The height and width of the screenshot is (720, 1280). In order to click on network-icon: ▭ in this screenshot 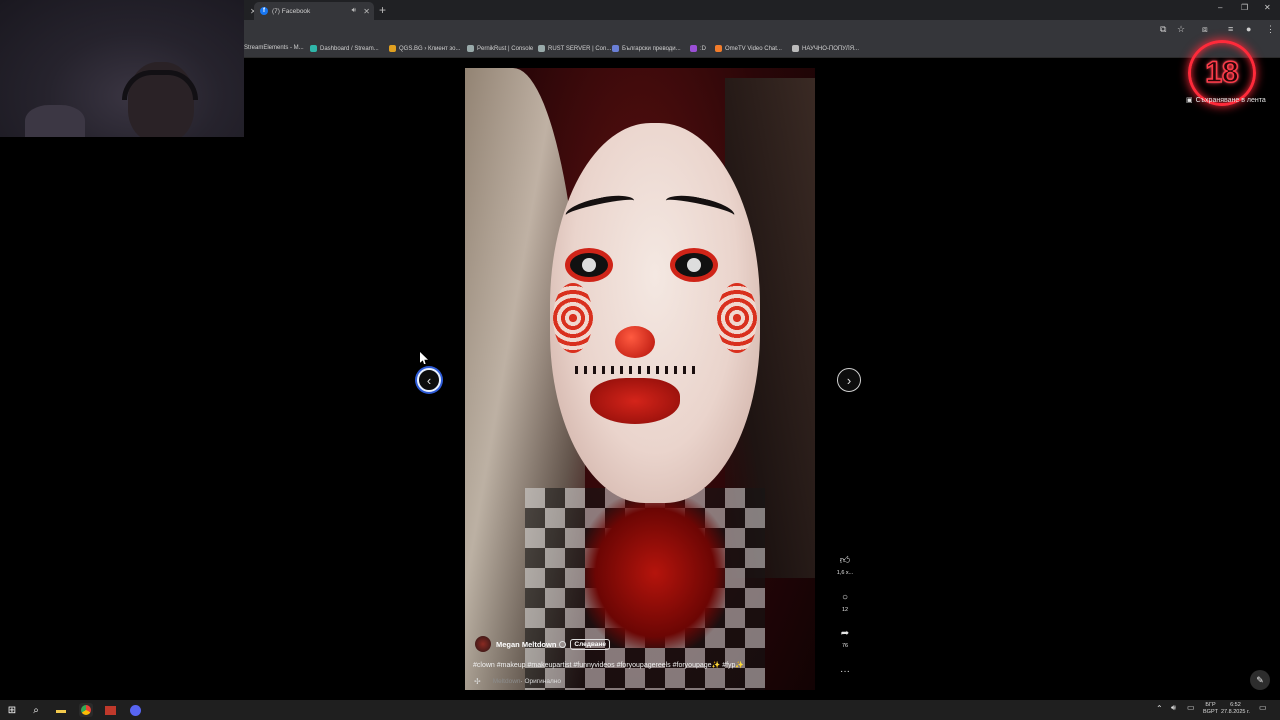, I will do `click(1191, 708)`.